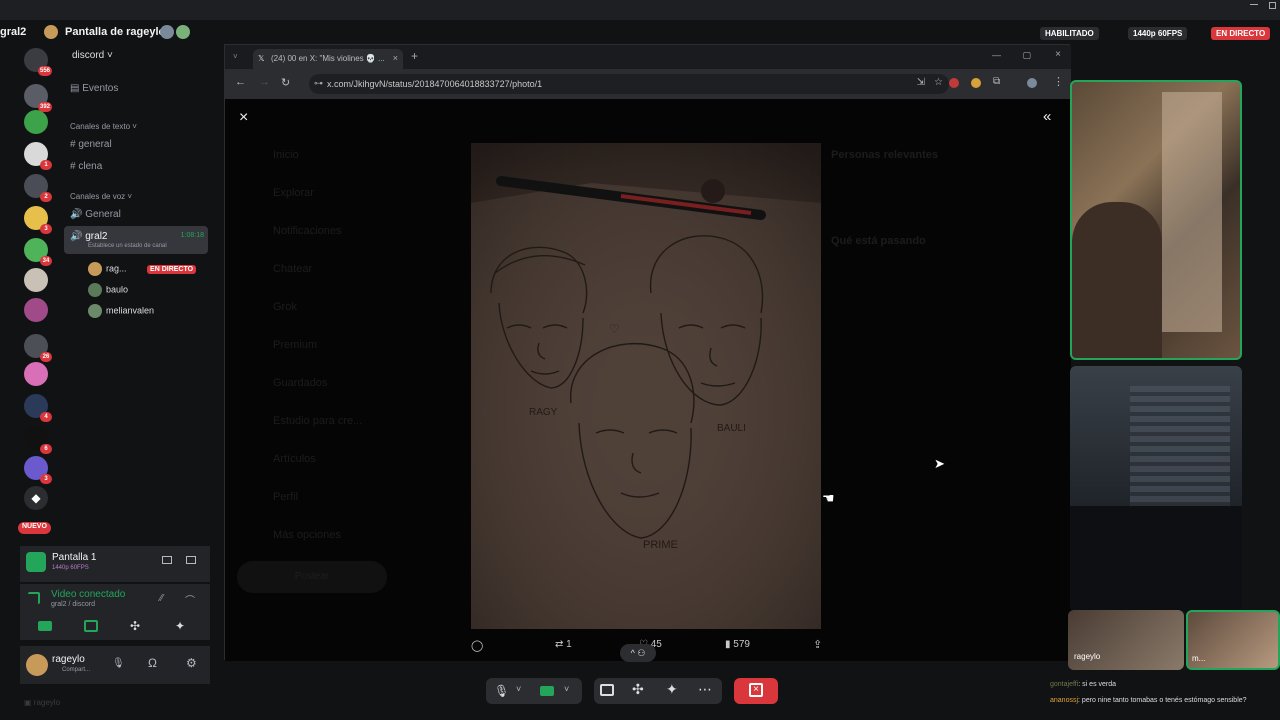  Describe the element at coordinates (737, 644) in the screenshot. I see `views-button: ▮ 579` at that location.